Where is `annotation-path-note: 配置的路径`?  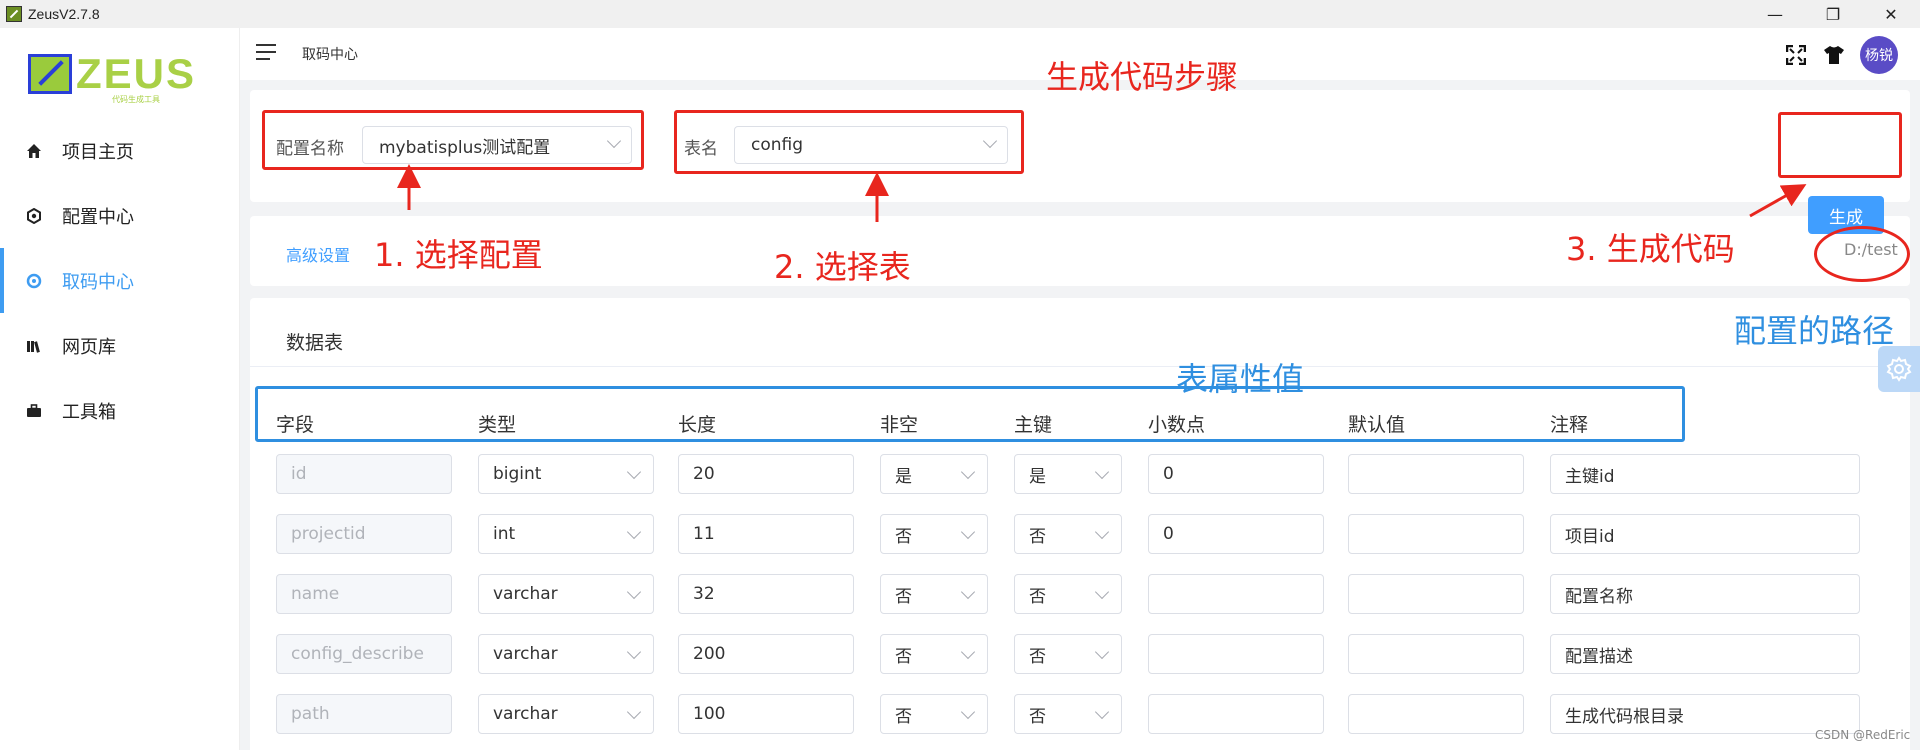 annotation-path-note: 配置的路径 is located at coordinates (1814, 331).